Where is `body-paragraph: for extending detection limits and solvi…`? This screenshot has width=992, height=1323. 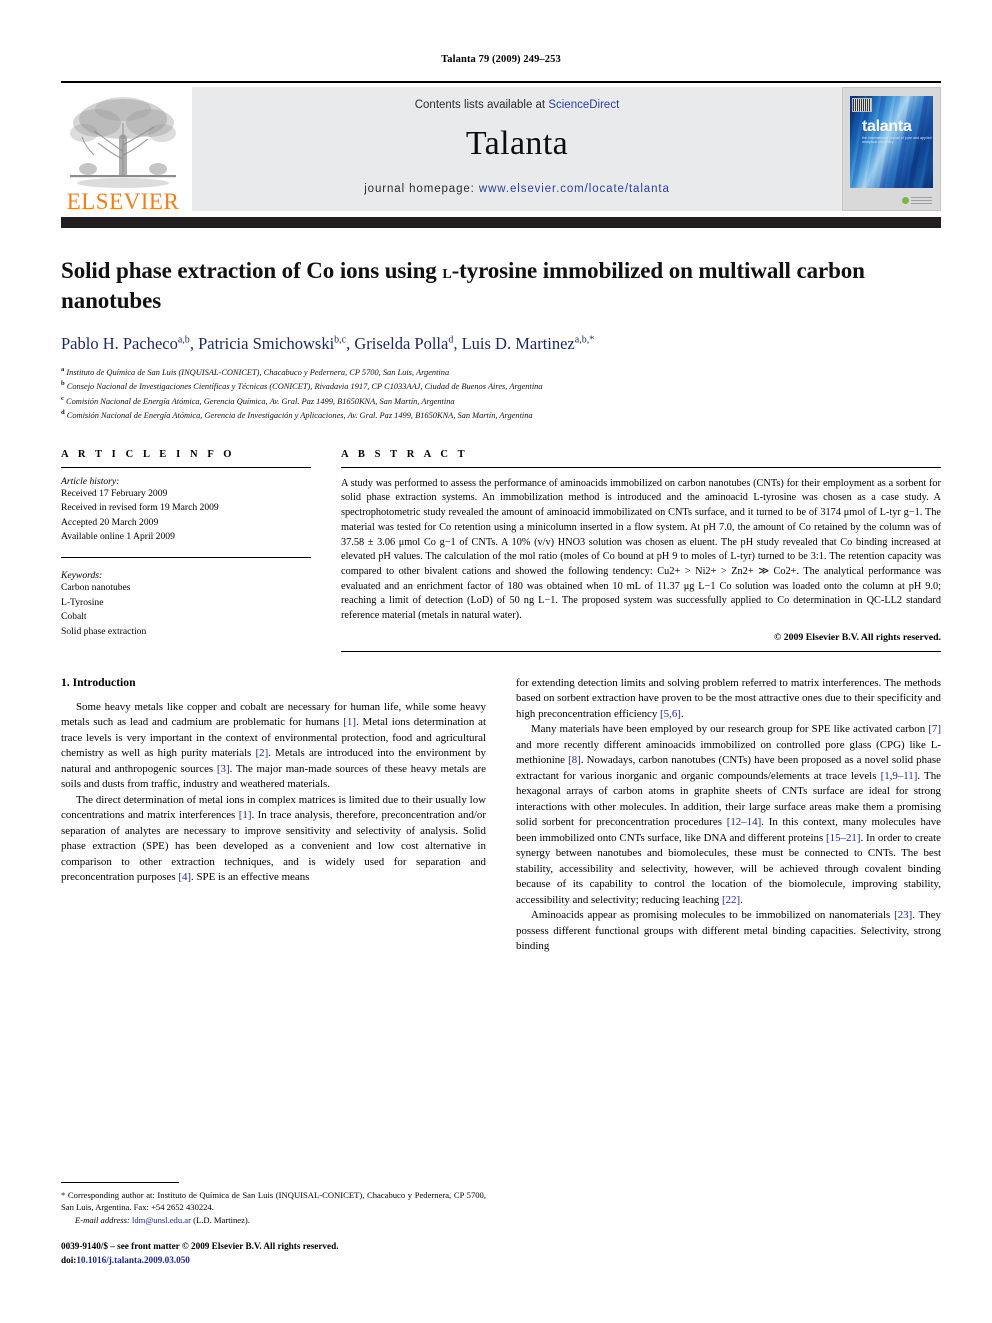
body-paragraph: for extending detection limits and solvi… is located at coordinates (728, 698).